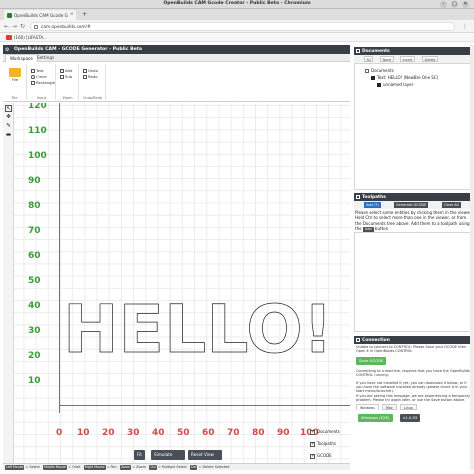  Describe the element at coordinates (312, 444) in the screenshot. I see `toolpaths-checkbox` at that location.